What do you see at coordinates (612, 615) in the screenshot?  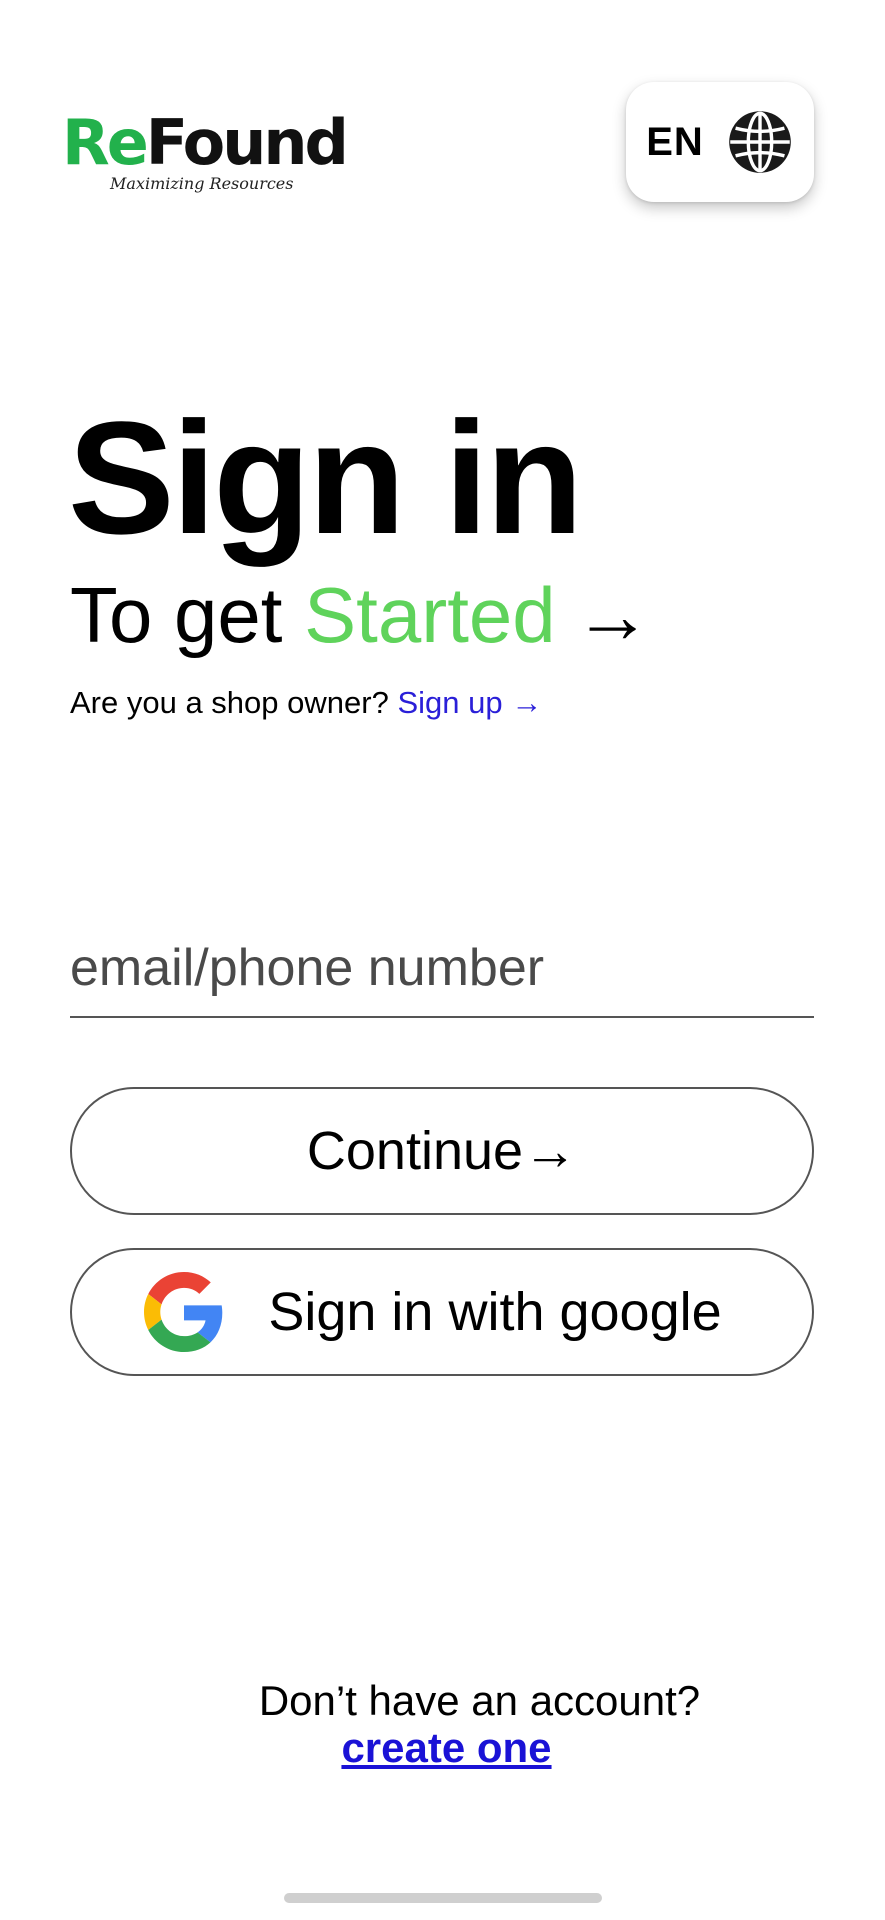 I see `arrow-right-icon: →` at bounding box center [612, 615].